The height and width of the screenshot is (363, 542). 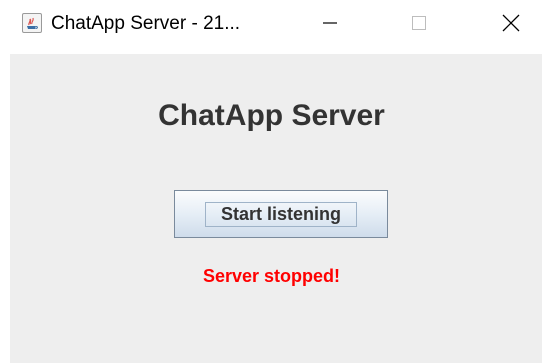 I want to click on minimize-icon, so click(x=330, y=25).